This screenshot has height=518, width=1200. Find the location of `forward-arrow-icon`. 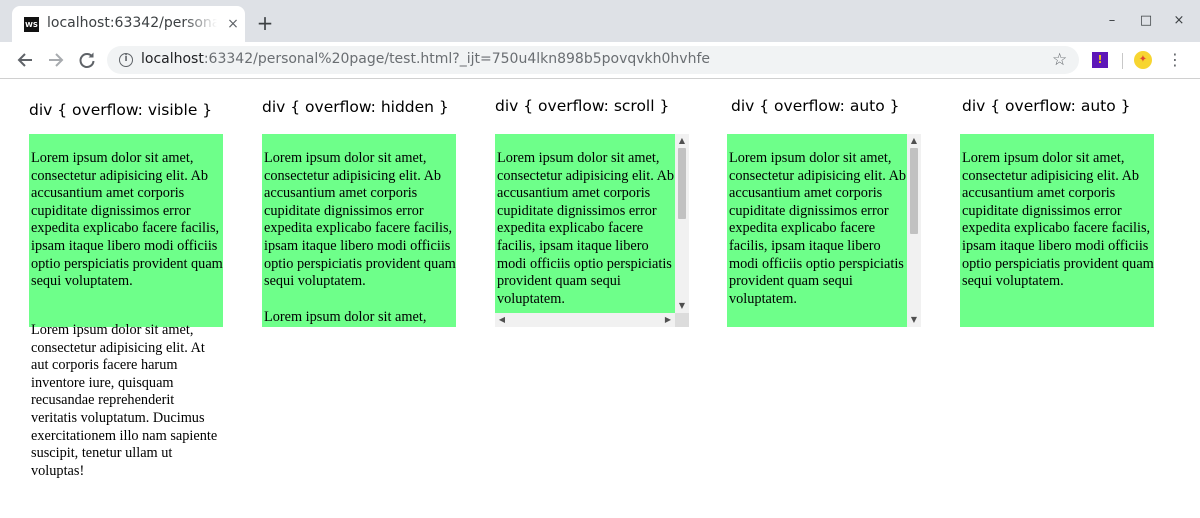

forward-arrow-icon is located at coordinates (56, 60).